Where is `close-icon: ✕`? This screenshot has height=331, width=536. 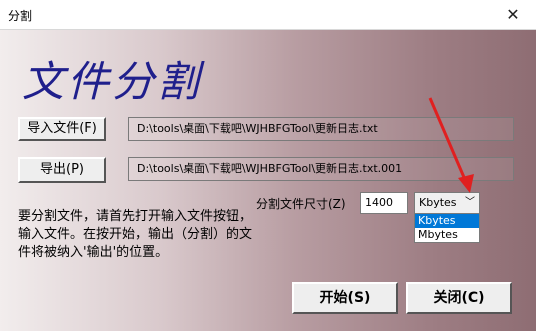
close-icon: ✕ is located at coordinates (513, 14).